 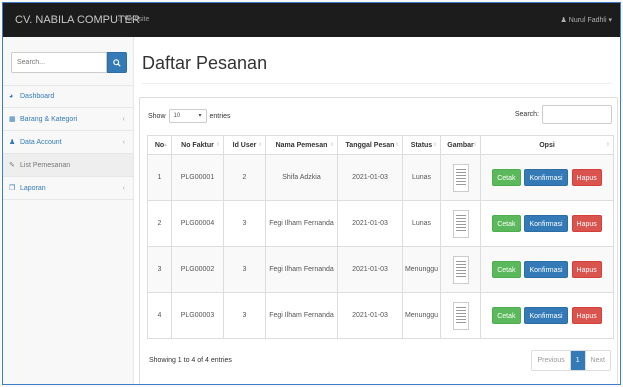 I want to click on edit-icon: ✎, so click(x=12, y=165).